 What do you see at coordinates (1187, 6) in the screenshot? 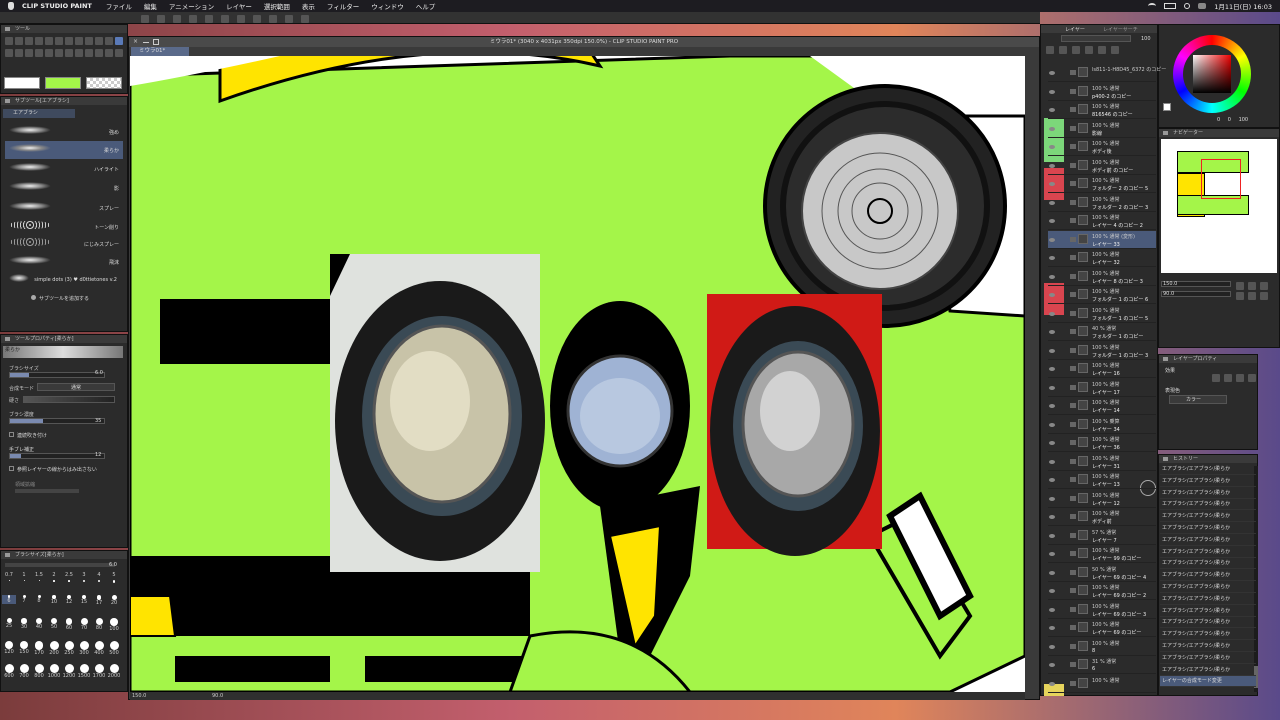
I see `search-icon` at bounding box center [1187, 6].